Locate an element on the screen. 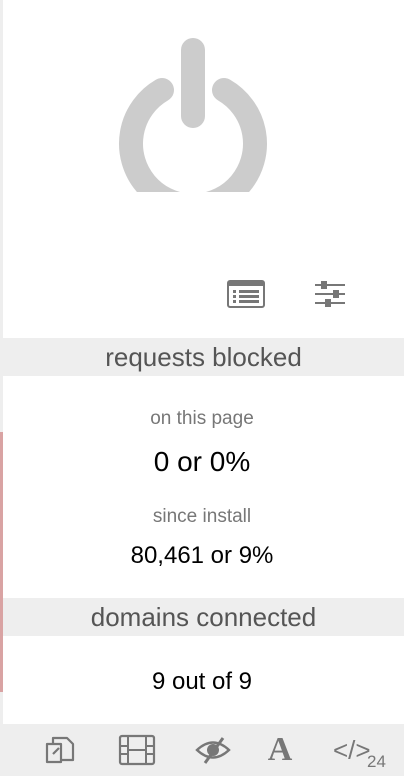  cosmetic-filter-icon is located at coordinates (213, 750).